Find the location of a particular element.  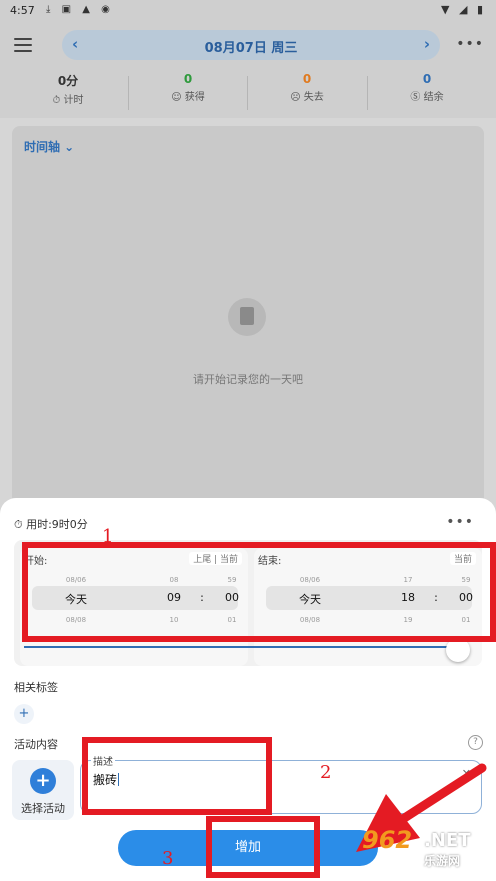

annotation-arrow-icon is located at coordinates (421, 807).